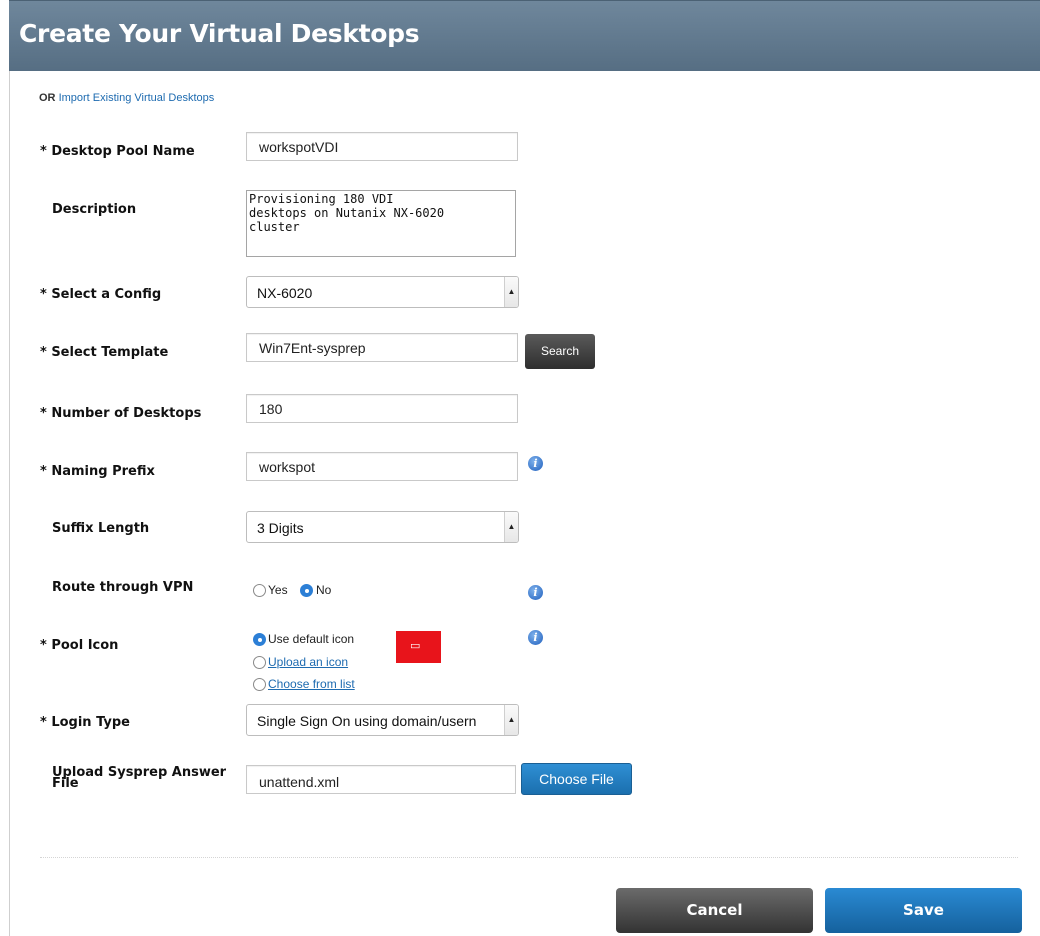  Describe the element at coordinates (9, 503) in the screenshot. I see `left-border` at that location.